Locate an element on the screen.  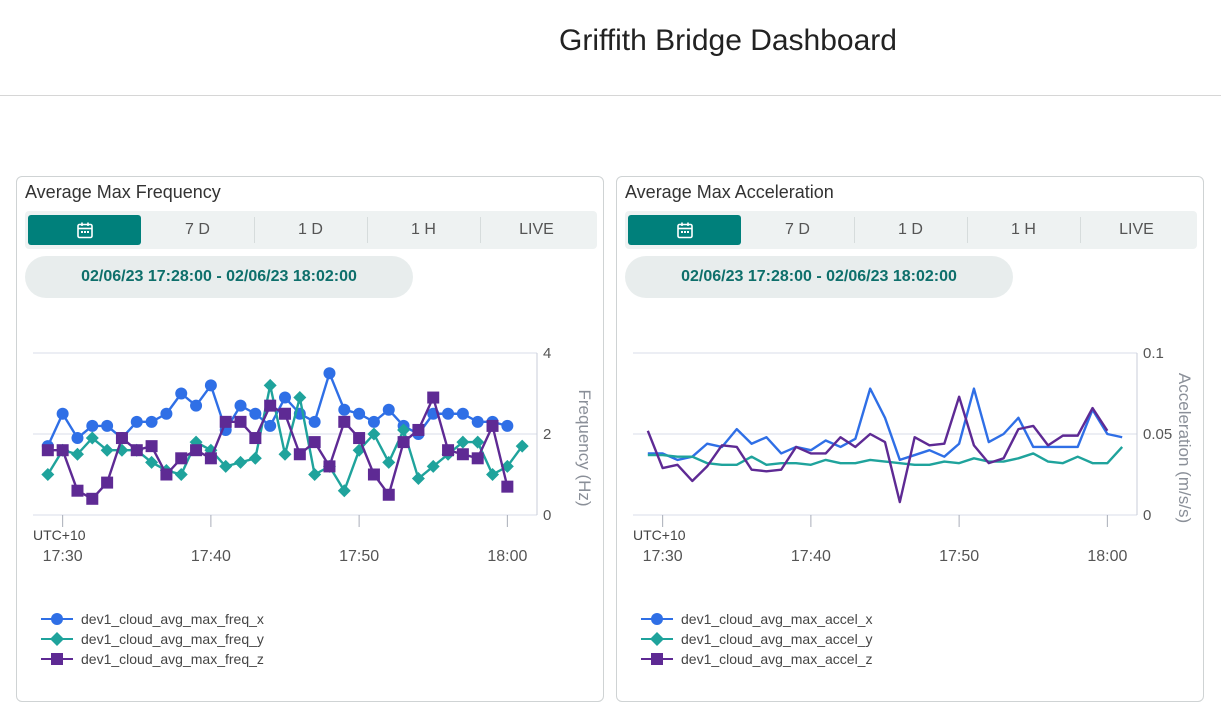
series-line-z is located at coordinates (877, 449).